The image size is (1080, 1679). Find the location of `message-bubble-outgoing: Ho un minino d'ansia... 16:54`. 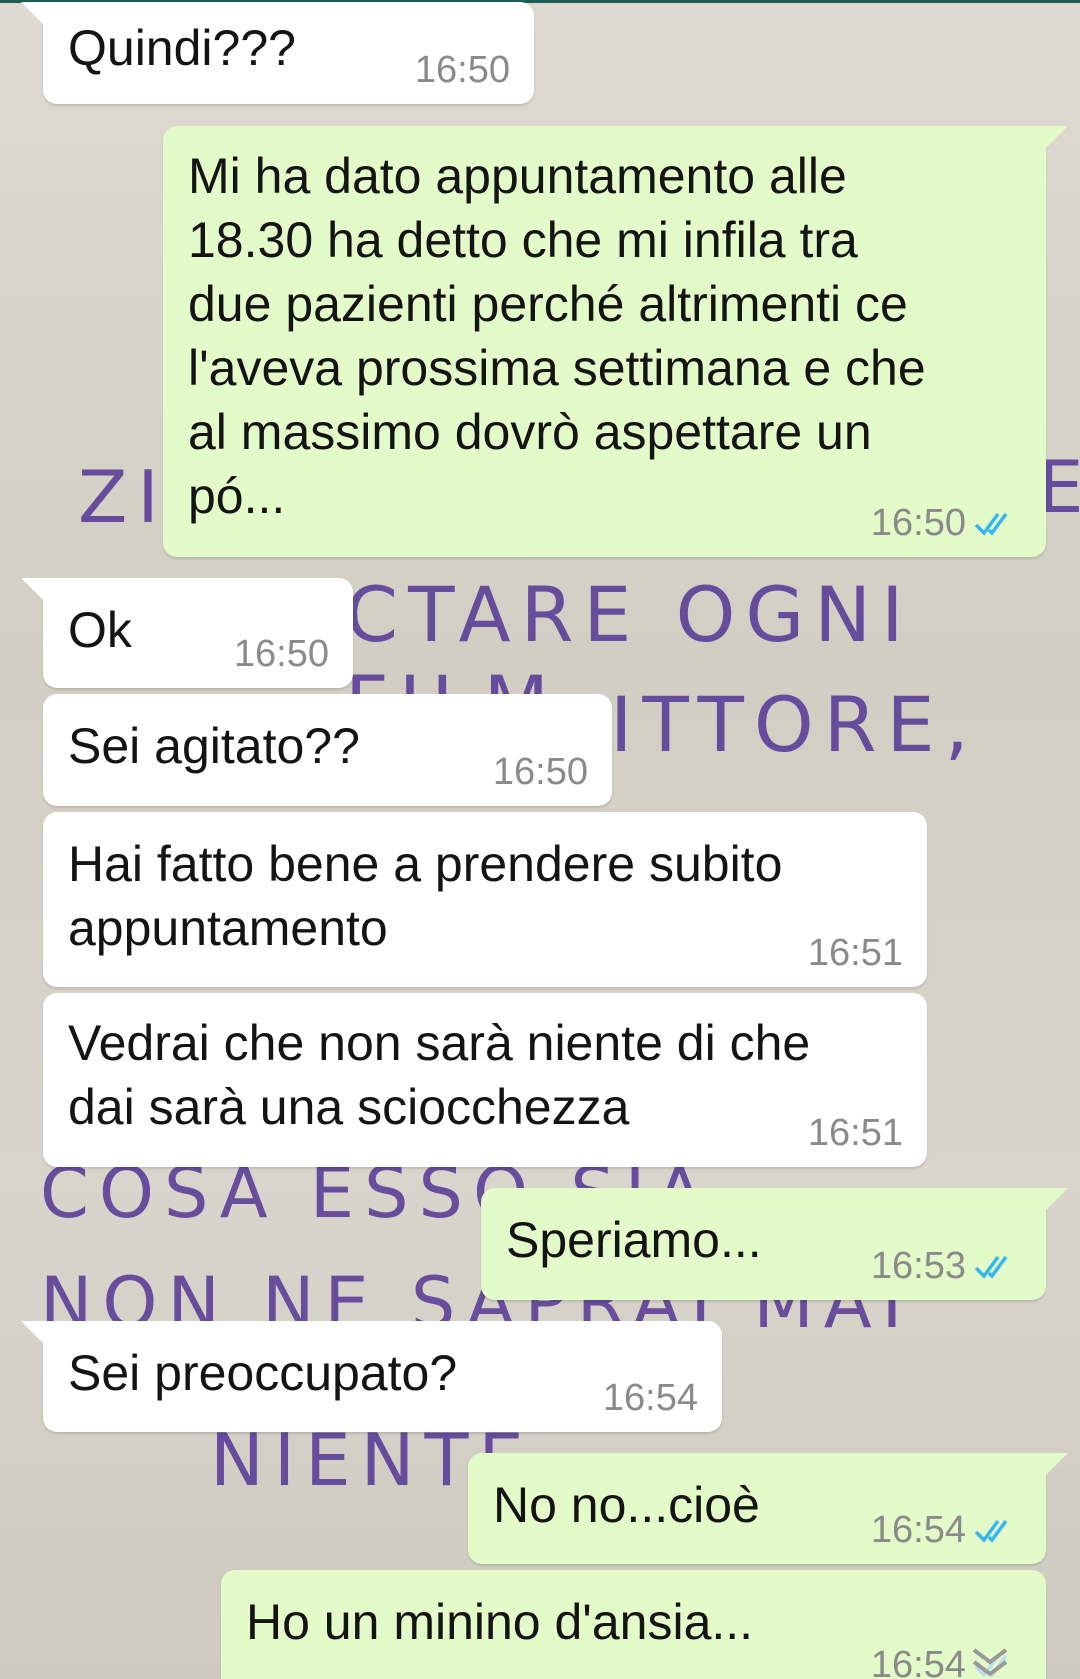

message-bubble-outgoing: Ho un minino d'ansia... 16:54 is located at coordinates (633, 1624).